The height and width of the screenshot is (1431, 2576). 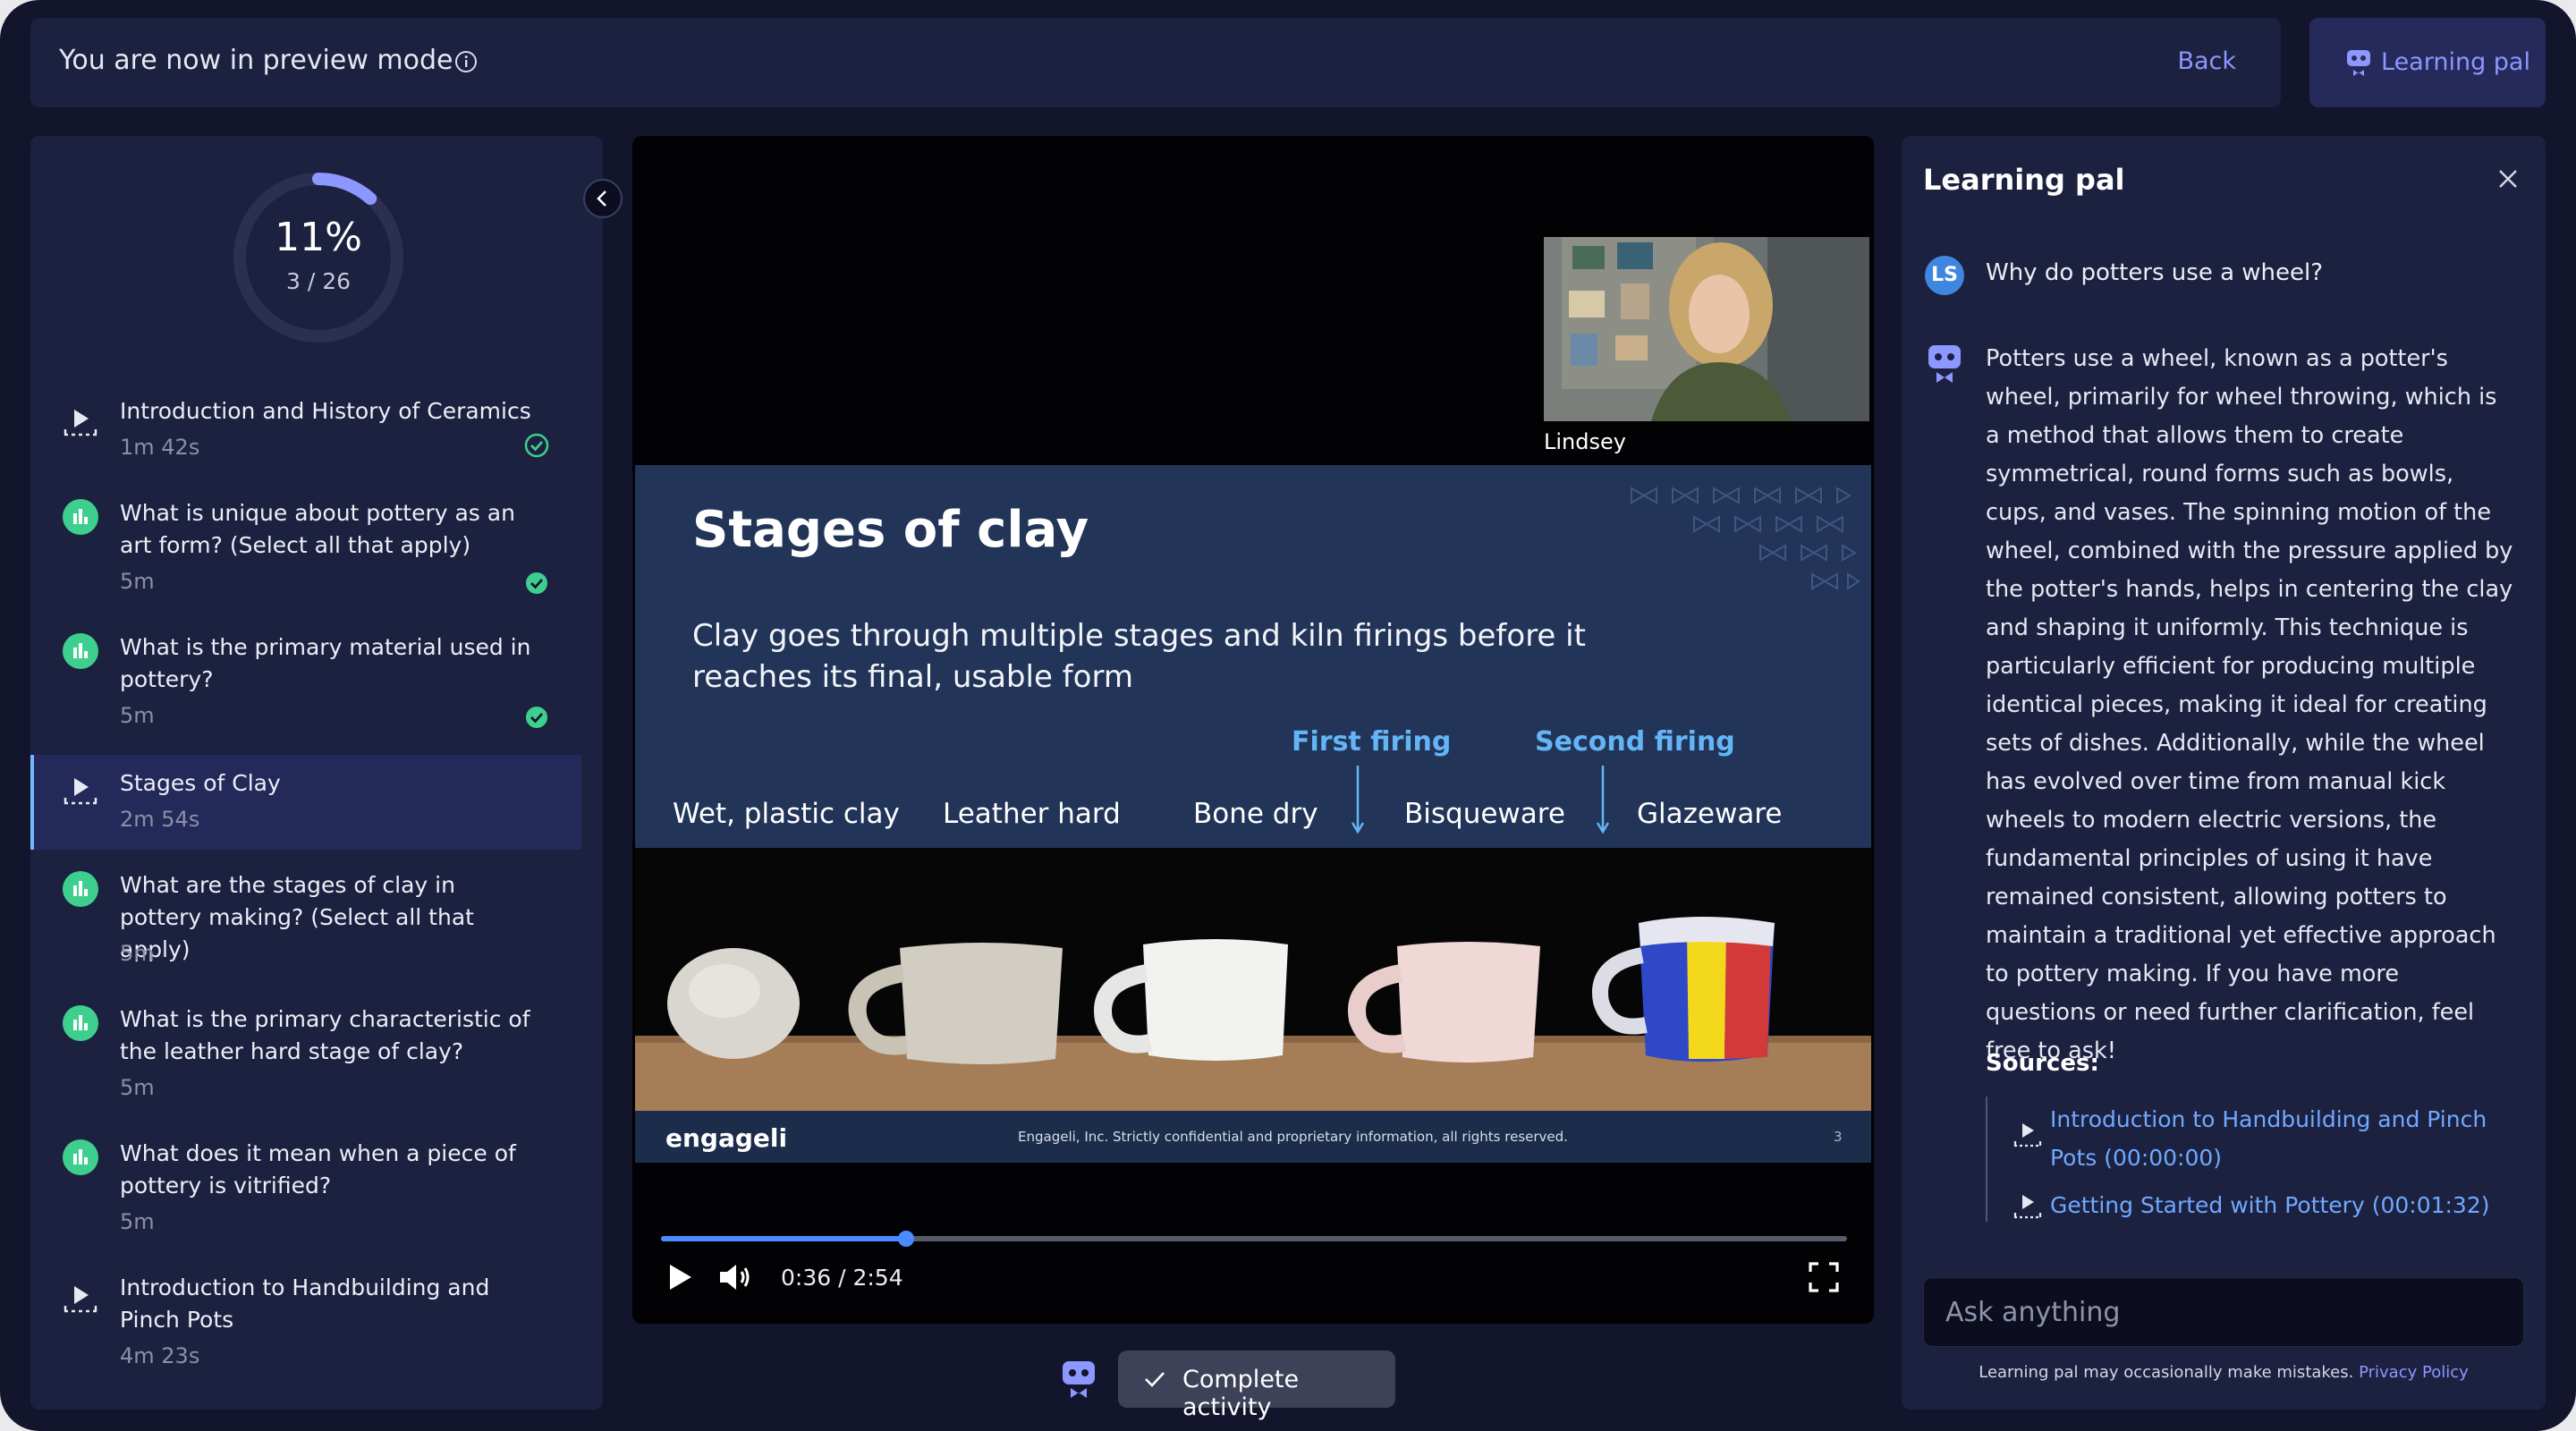 I want to click on learning-pal-label: Learning pal, so click(x=2455, y=62).